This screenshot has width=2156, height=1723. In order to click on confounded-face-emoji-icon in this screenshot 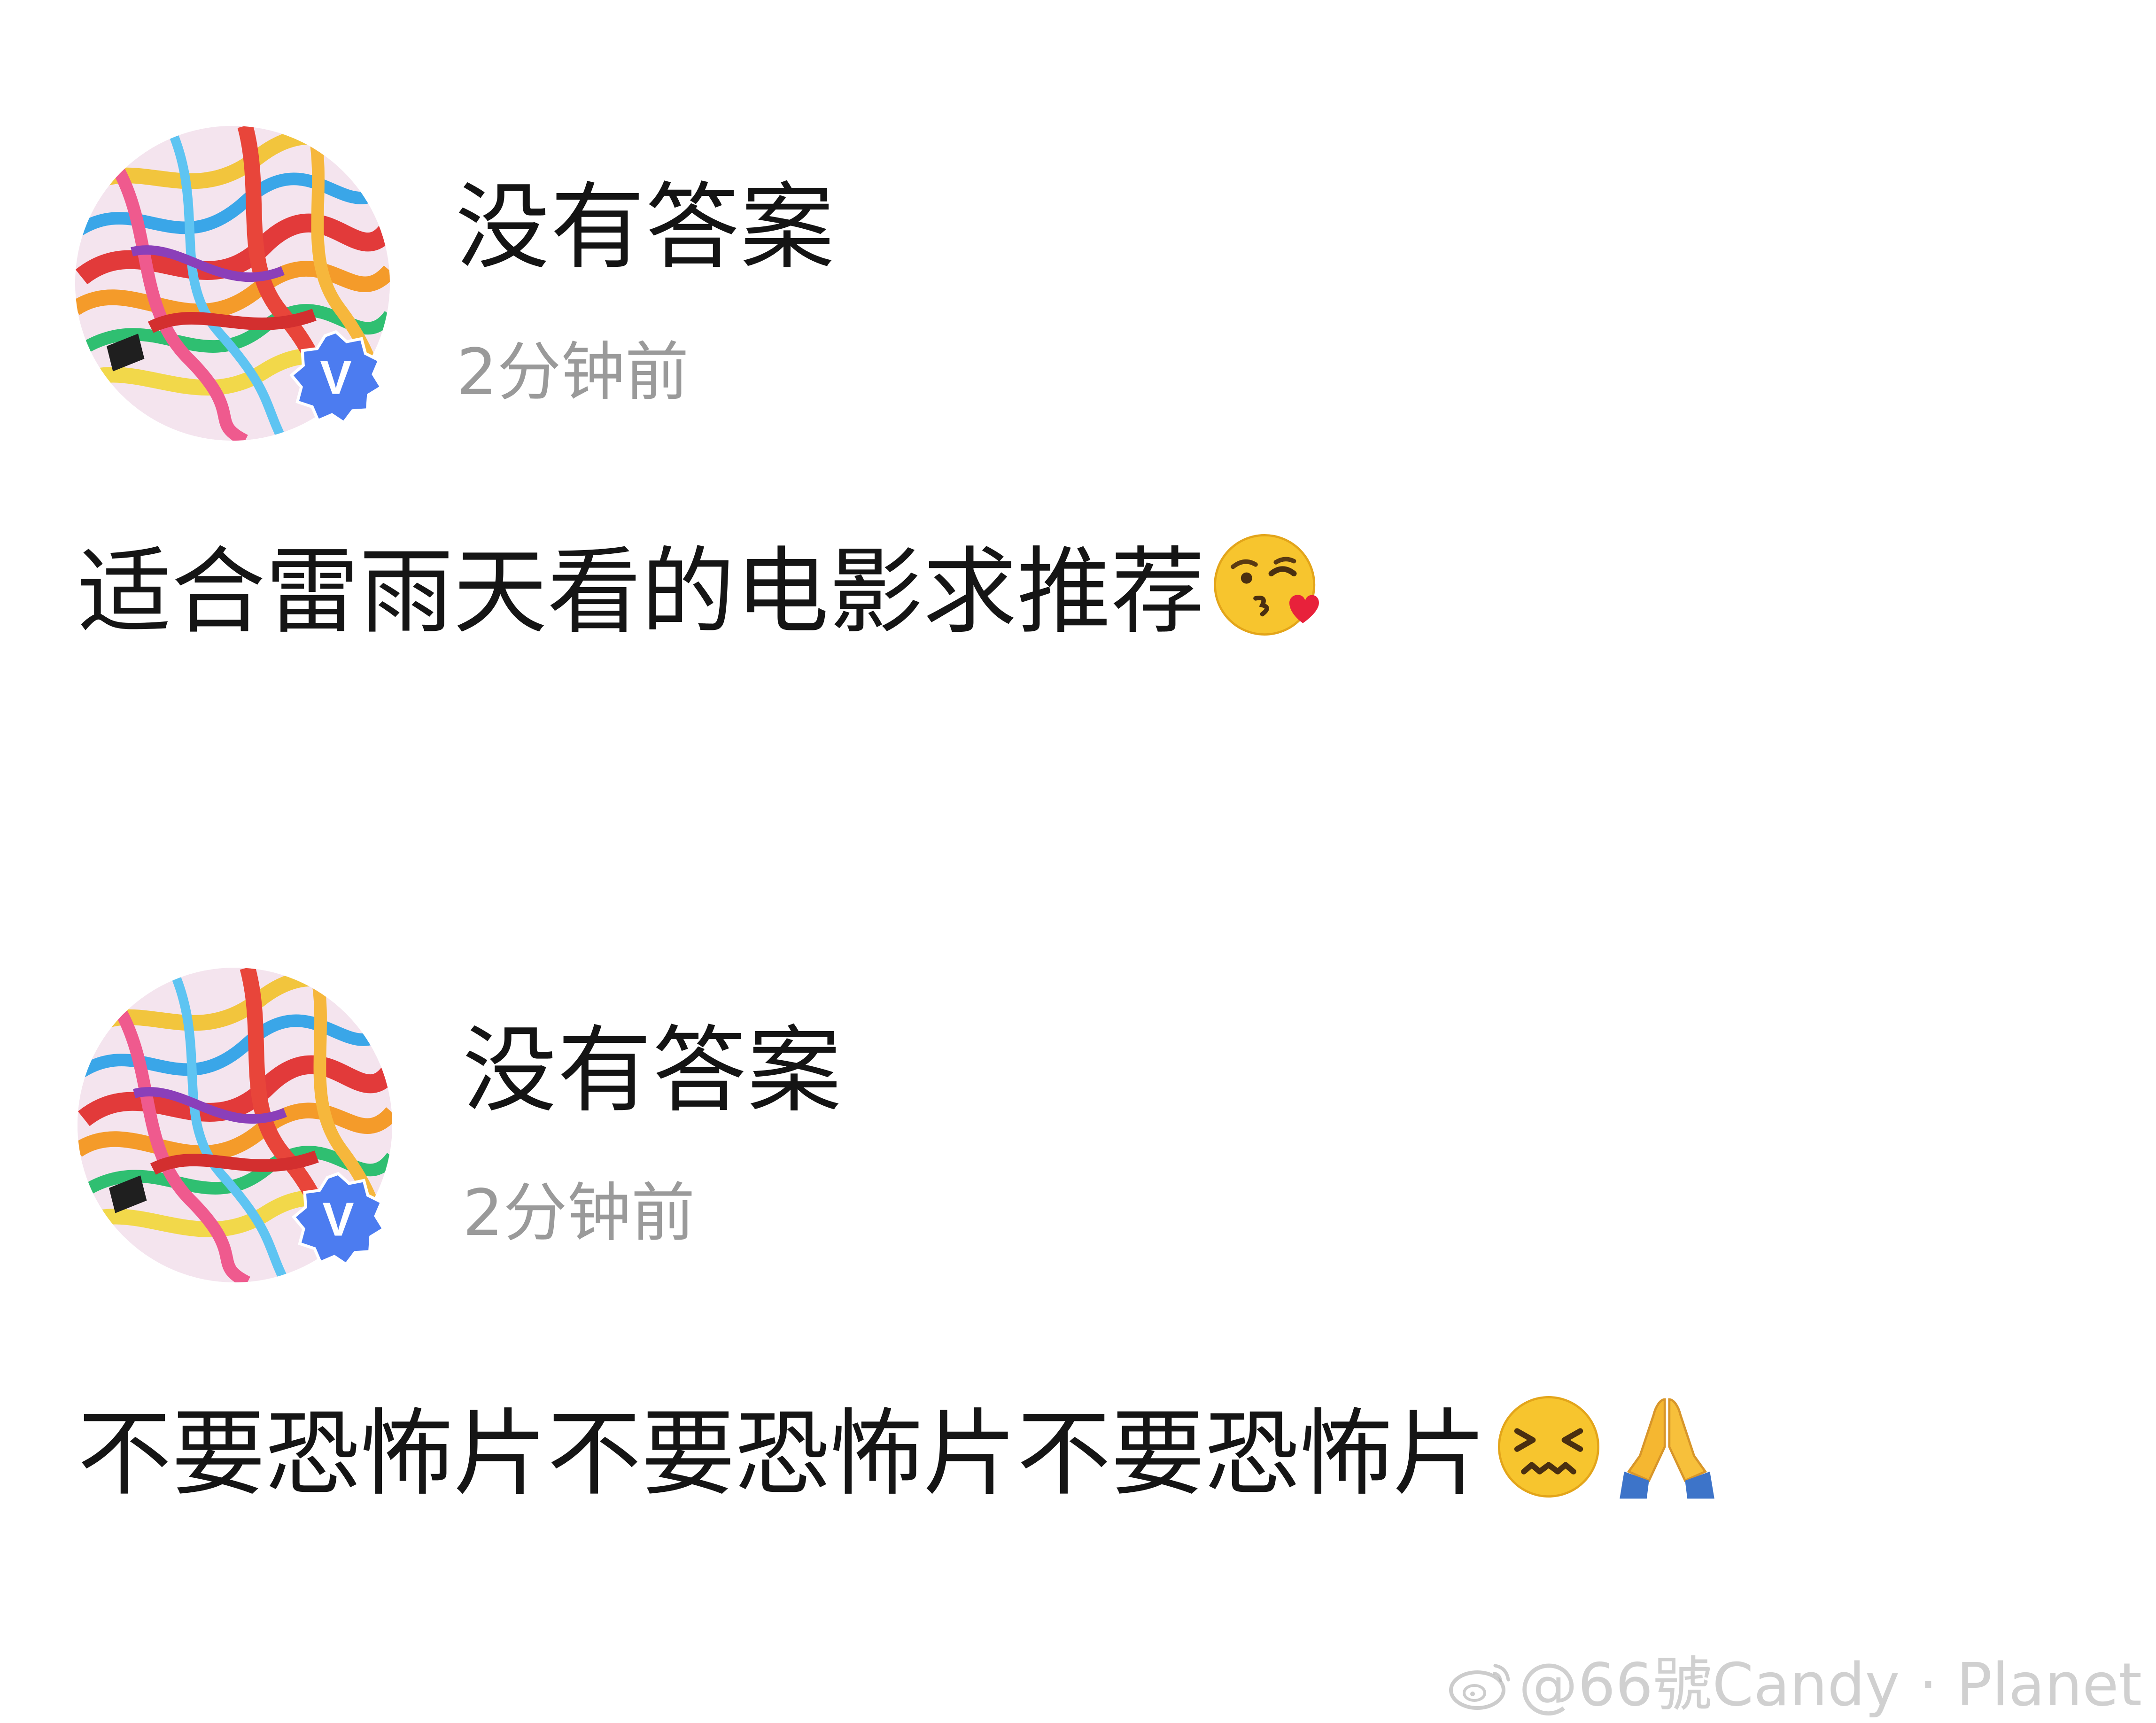, I will do `click(1549, 1446)`.